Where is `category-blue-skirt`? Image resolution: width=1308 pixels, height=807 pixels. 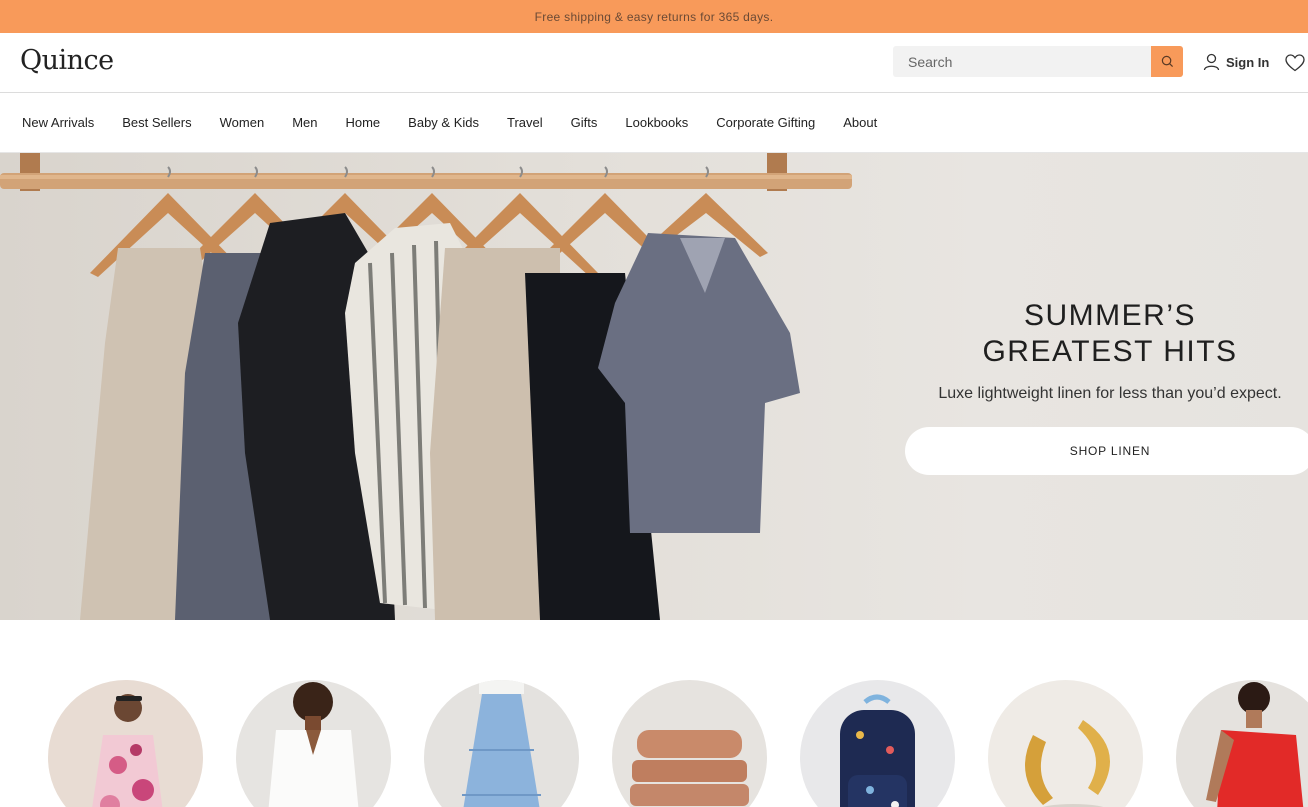
category-blue-skirt is located at coordinates (501, 743).